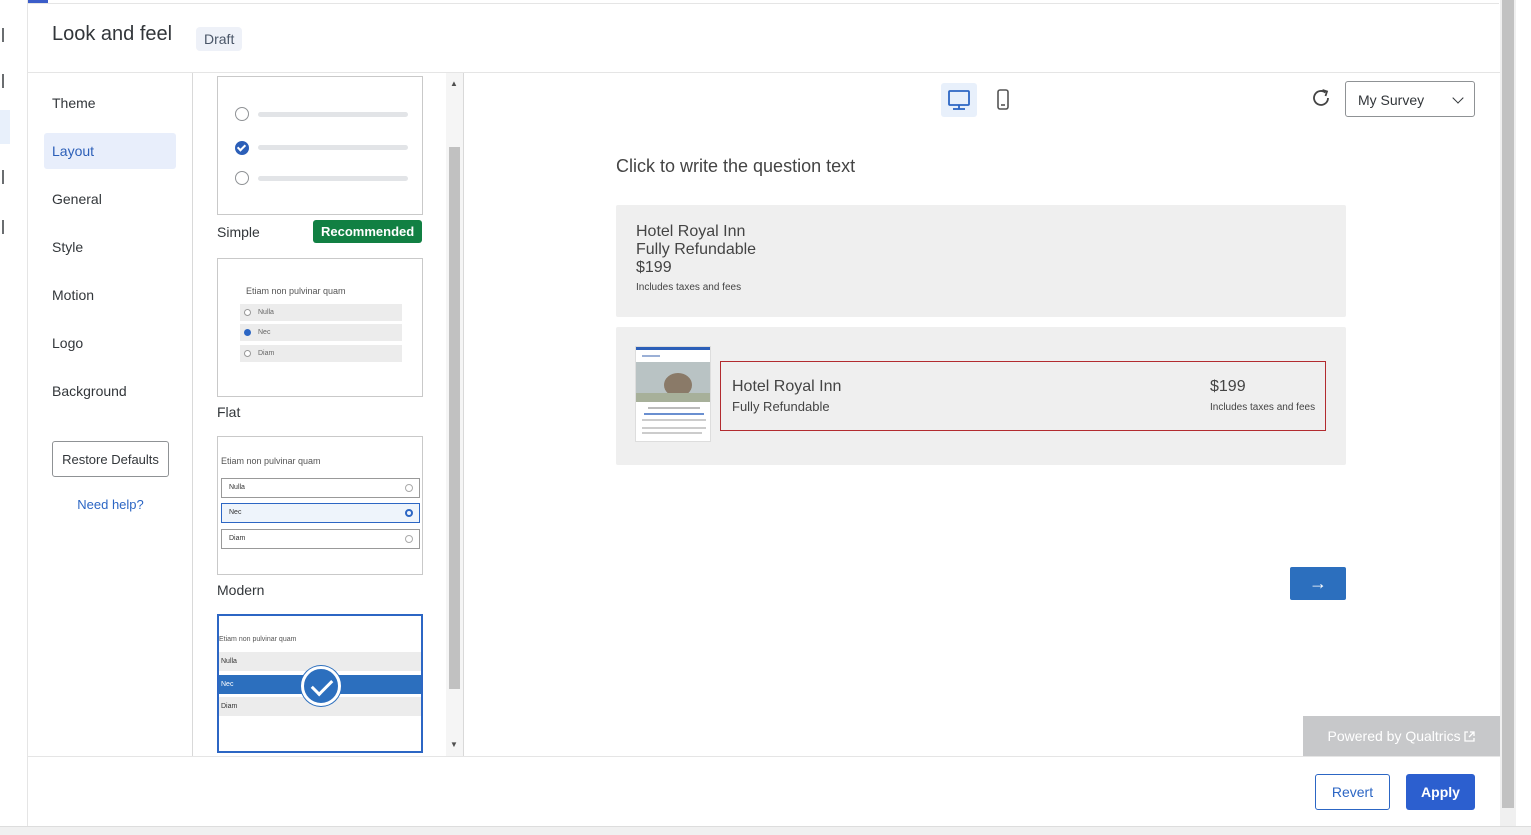 The width and height of the screenshot is (1531, 835). I want to click on next-button: →, so click(1318, 583).